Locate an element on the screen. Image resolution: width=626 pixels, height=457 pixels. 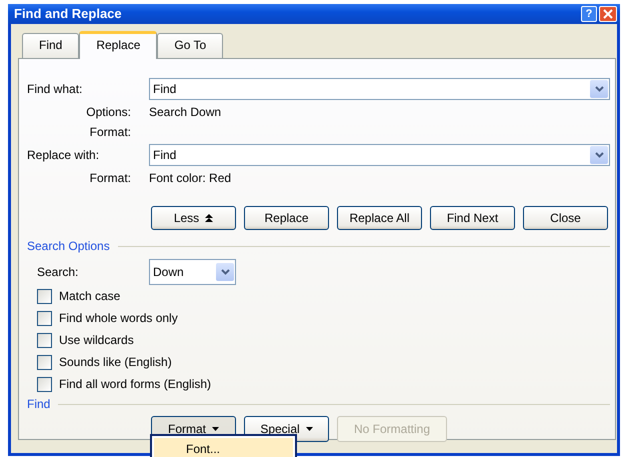
window-title: Find and Replace is located at coordinates (68, 14).